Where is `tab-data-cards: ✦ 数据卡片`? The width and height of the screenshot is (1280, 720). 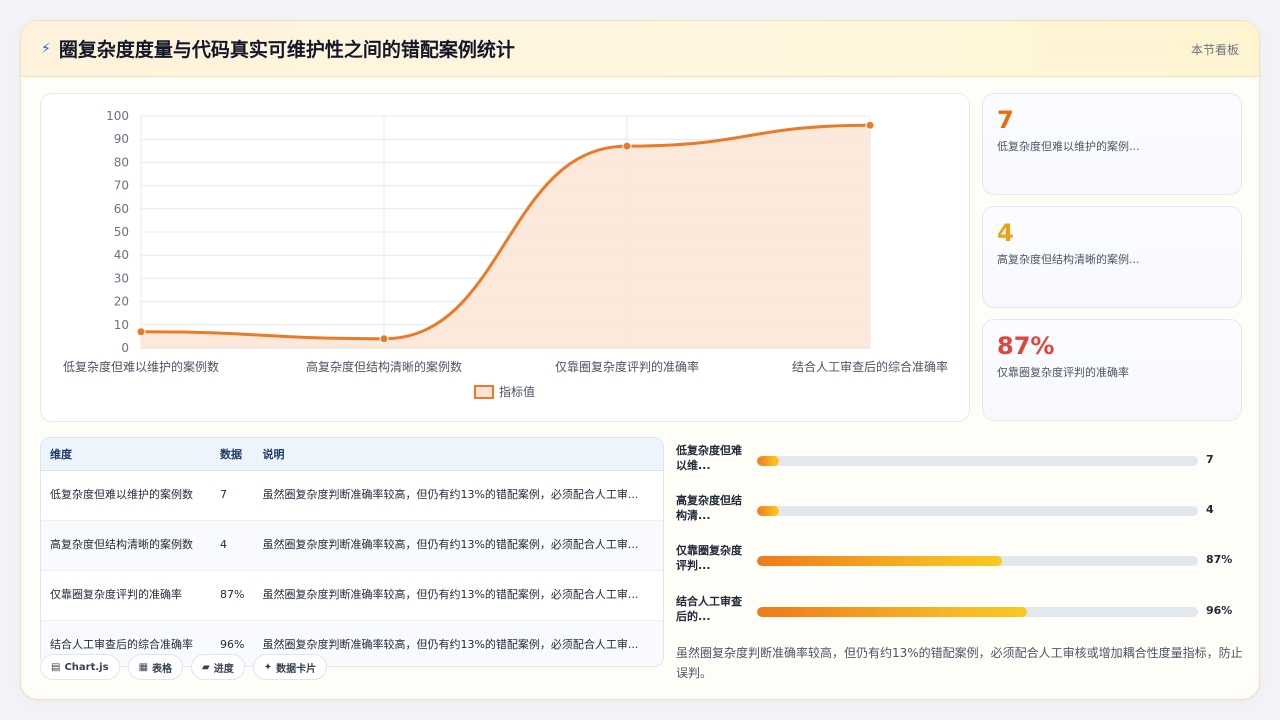 tab-data-cards: ✦ 数据卡片 is located at coordinates (290, 667).